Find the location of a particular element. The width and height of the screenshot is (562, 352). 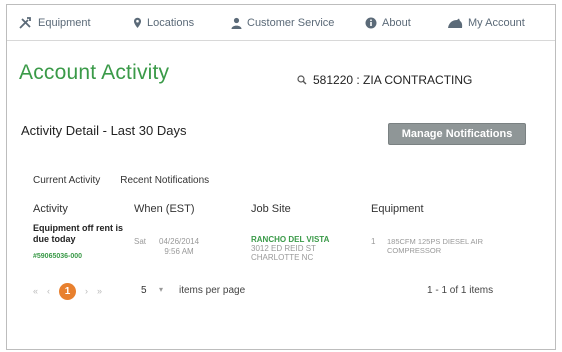

section-title: Activity Detail - Last 30 Days is located at coordinates (104, 130).